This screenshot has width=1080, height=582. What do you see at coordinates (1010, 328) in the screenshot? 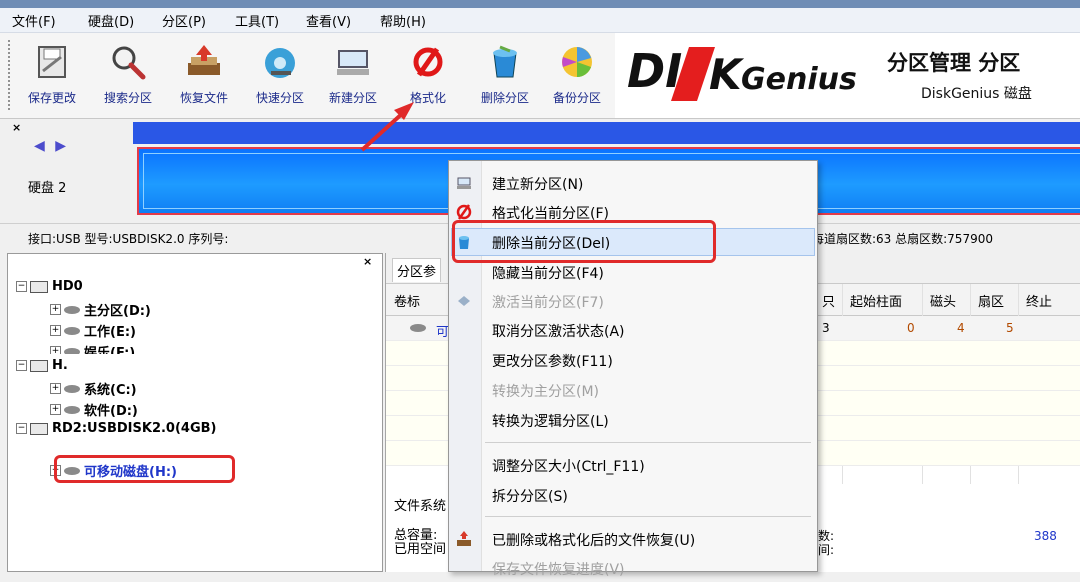
I see `cell-sector: 5` at bounding box center [1010, 328].